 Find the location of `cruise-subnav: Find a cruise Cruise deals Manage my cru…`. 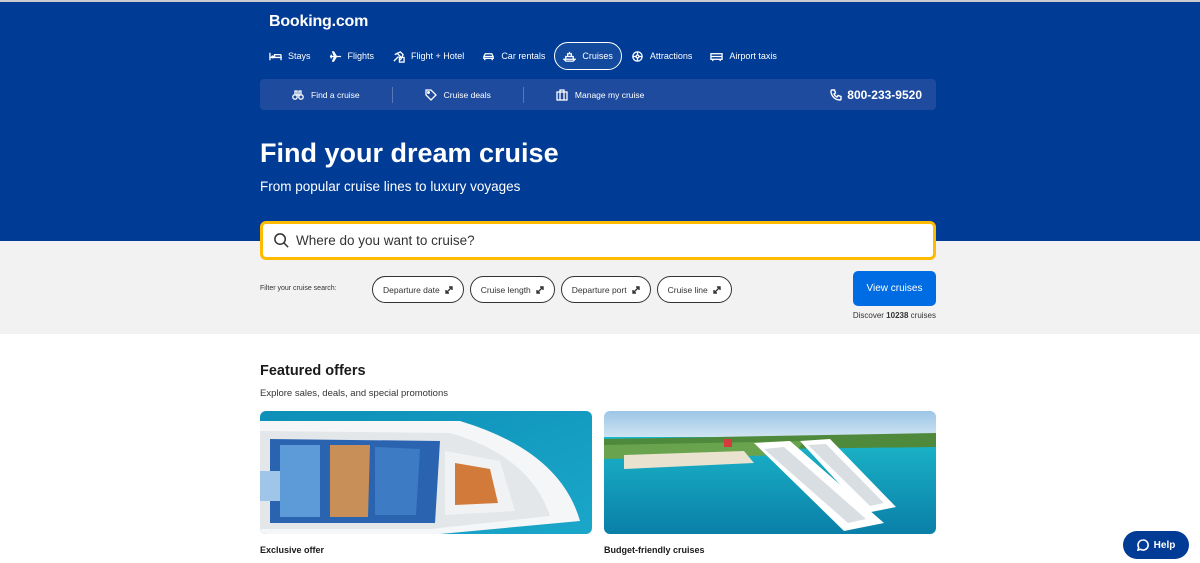

cruise-subnav: Find a cruise Cruise deals Manage my cru… is located at coordinates (598, 94).